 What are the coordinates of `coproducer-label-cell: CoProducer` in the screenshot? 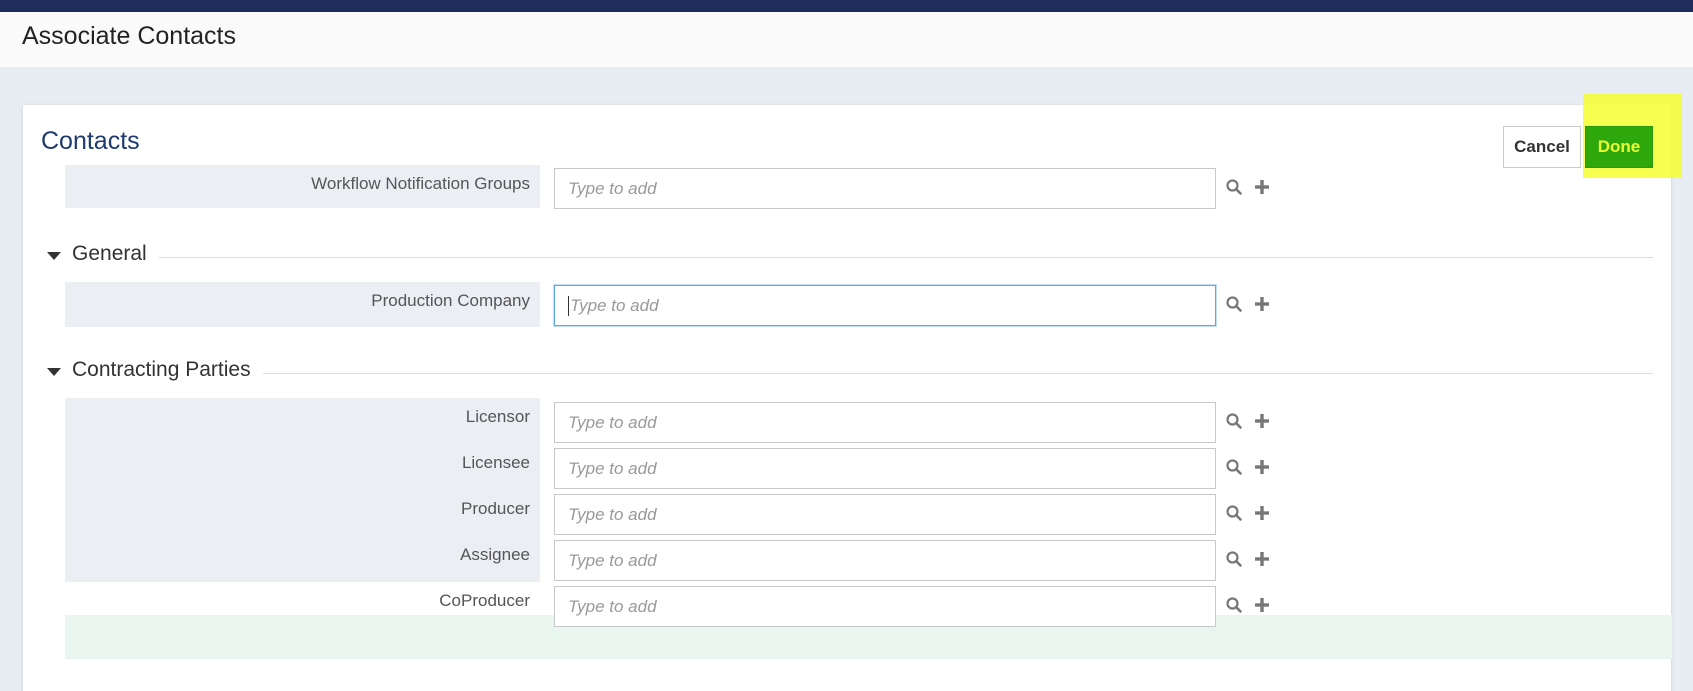 It's located at (302, 605).